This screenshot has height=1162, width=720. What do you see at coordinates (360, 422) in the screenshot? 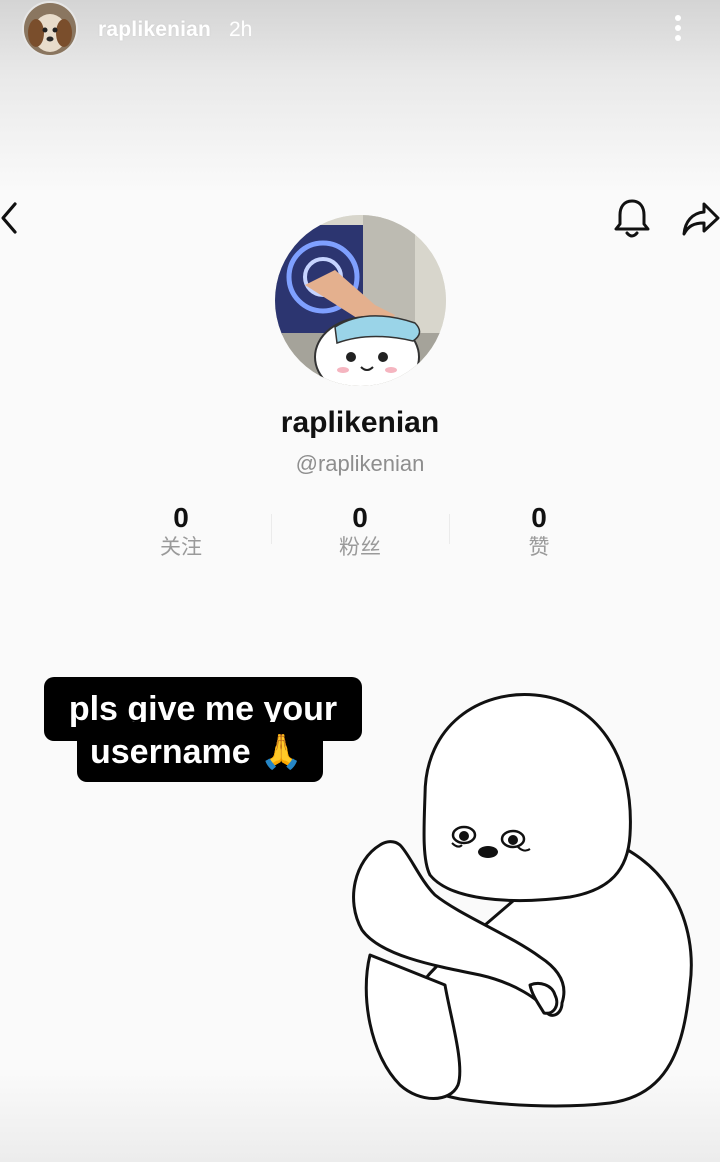
I see `profile-name: raplikenian` at bounding box center [360, 422].